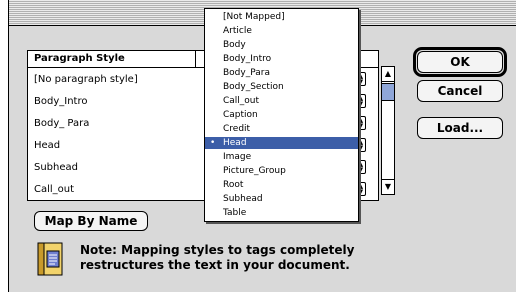 The height and width of the screenshot is (292, 516). What do you see at coordinates (281, 101) in the screenshot?
I see `menu-item: Call_out` at bounding box center [281, 101].